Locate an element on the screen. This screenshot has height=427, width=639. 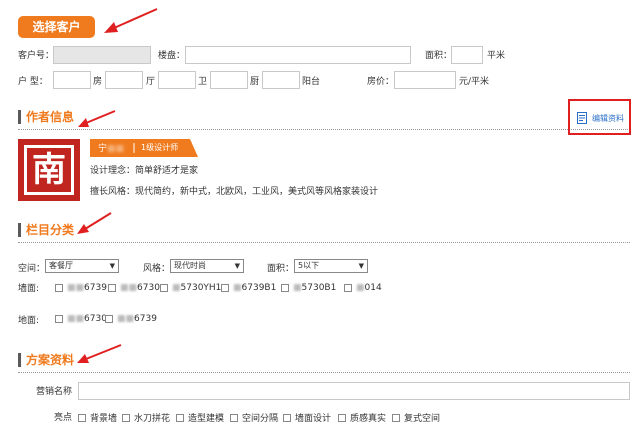
marketing-name-field is located at coordinates (354, 391).